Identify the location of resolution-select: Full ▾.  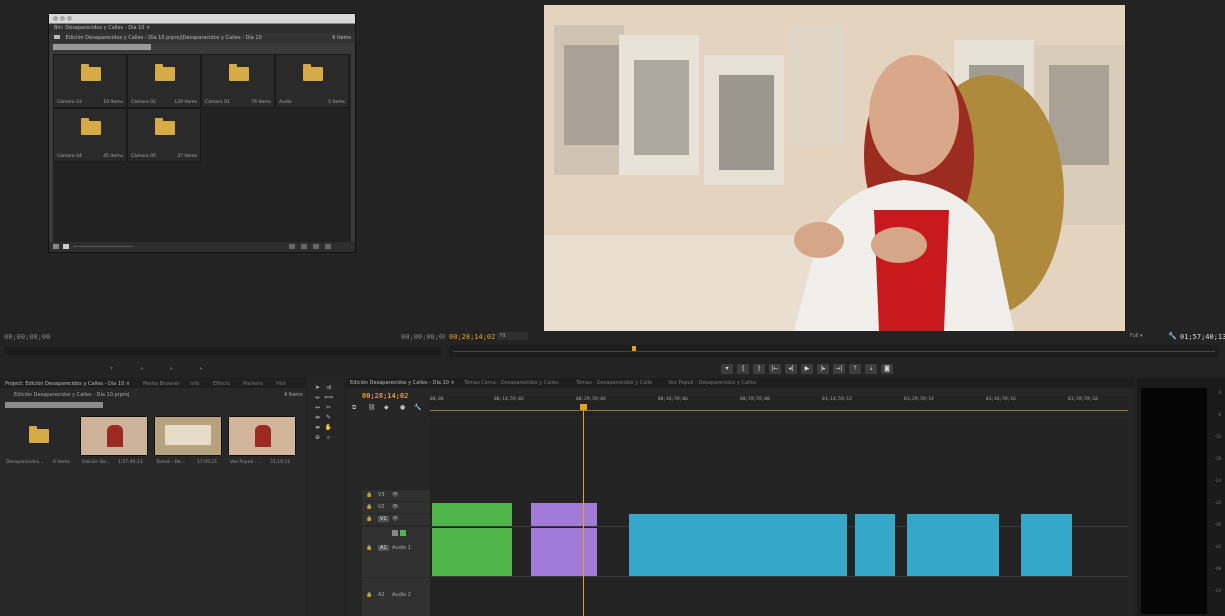
(1145, 336).